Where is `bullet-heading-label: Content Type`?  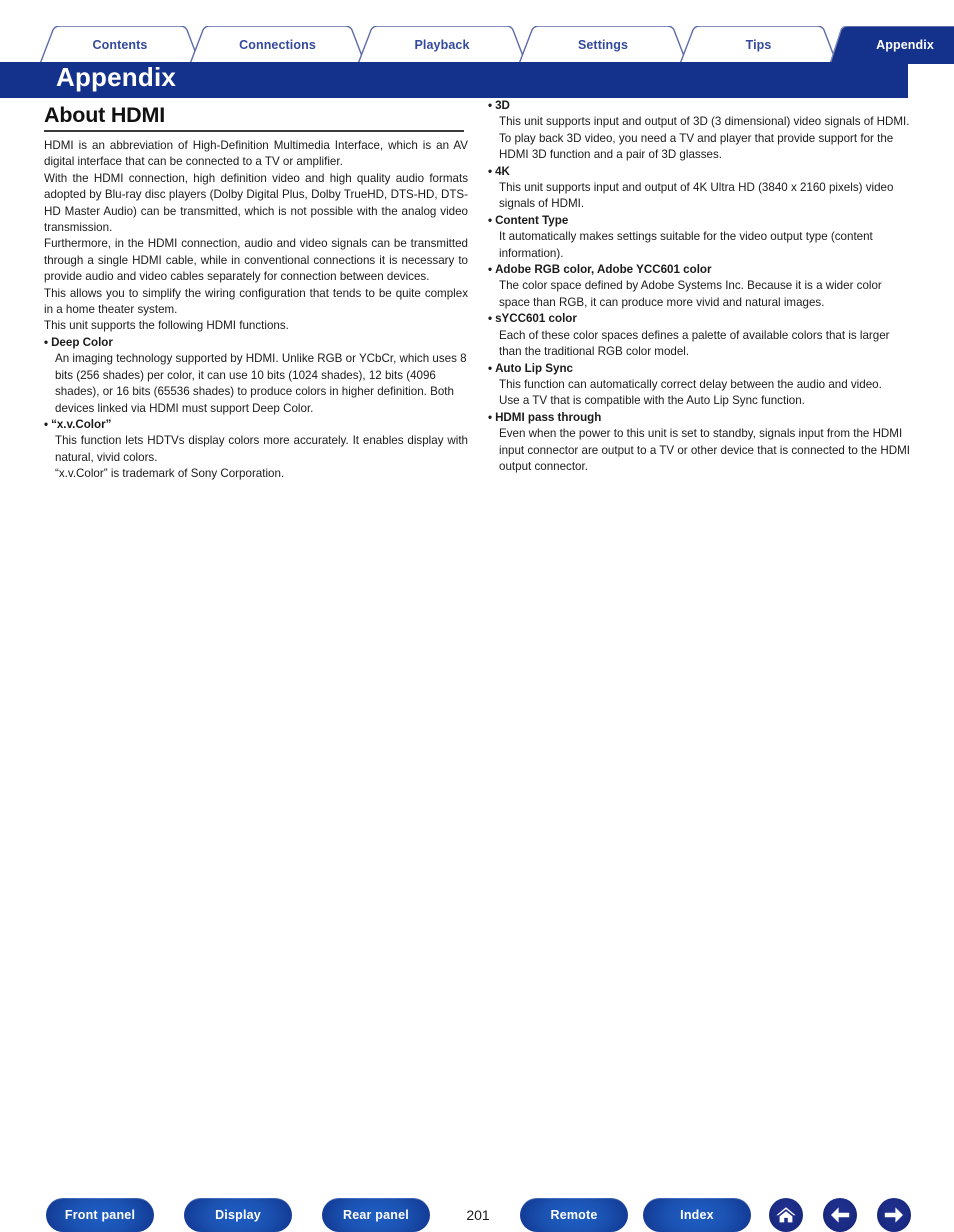 bullet-heading-label: Content Type is located at coordinates (532, 220).